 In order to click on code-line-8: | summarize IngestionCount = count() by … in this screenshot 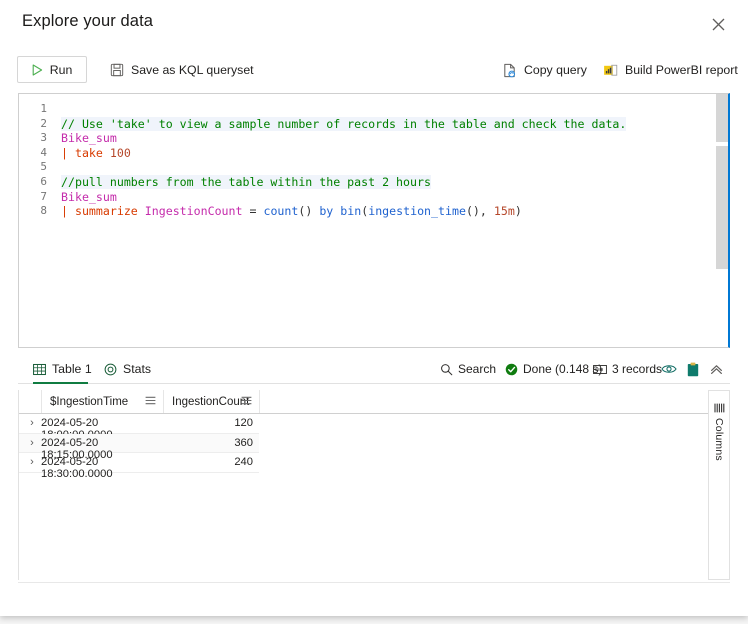, I will do `click(291, 211)`.